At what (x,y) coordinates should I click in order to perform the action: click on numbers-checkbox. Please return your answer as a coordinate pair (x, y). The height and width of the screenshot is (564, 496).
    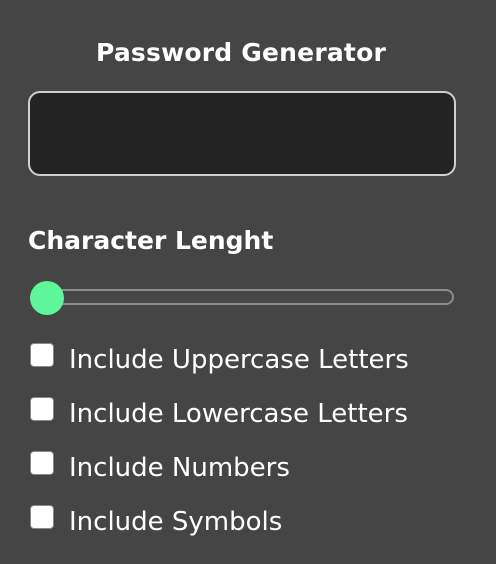
    Looking at the image, I should click on (42, 463).